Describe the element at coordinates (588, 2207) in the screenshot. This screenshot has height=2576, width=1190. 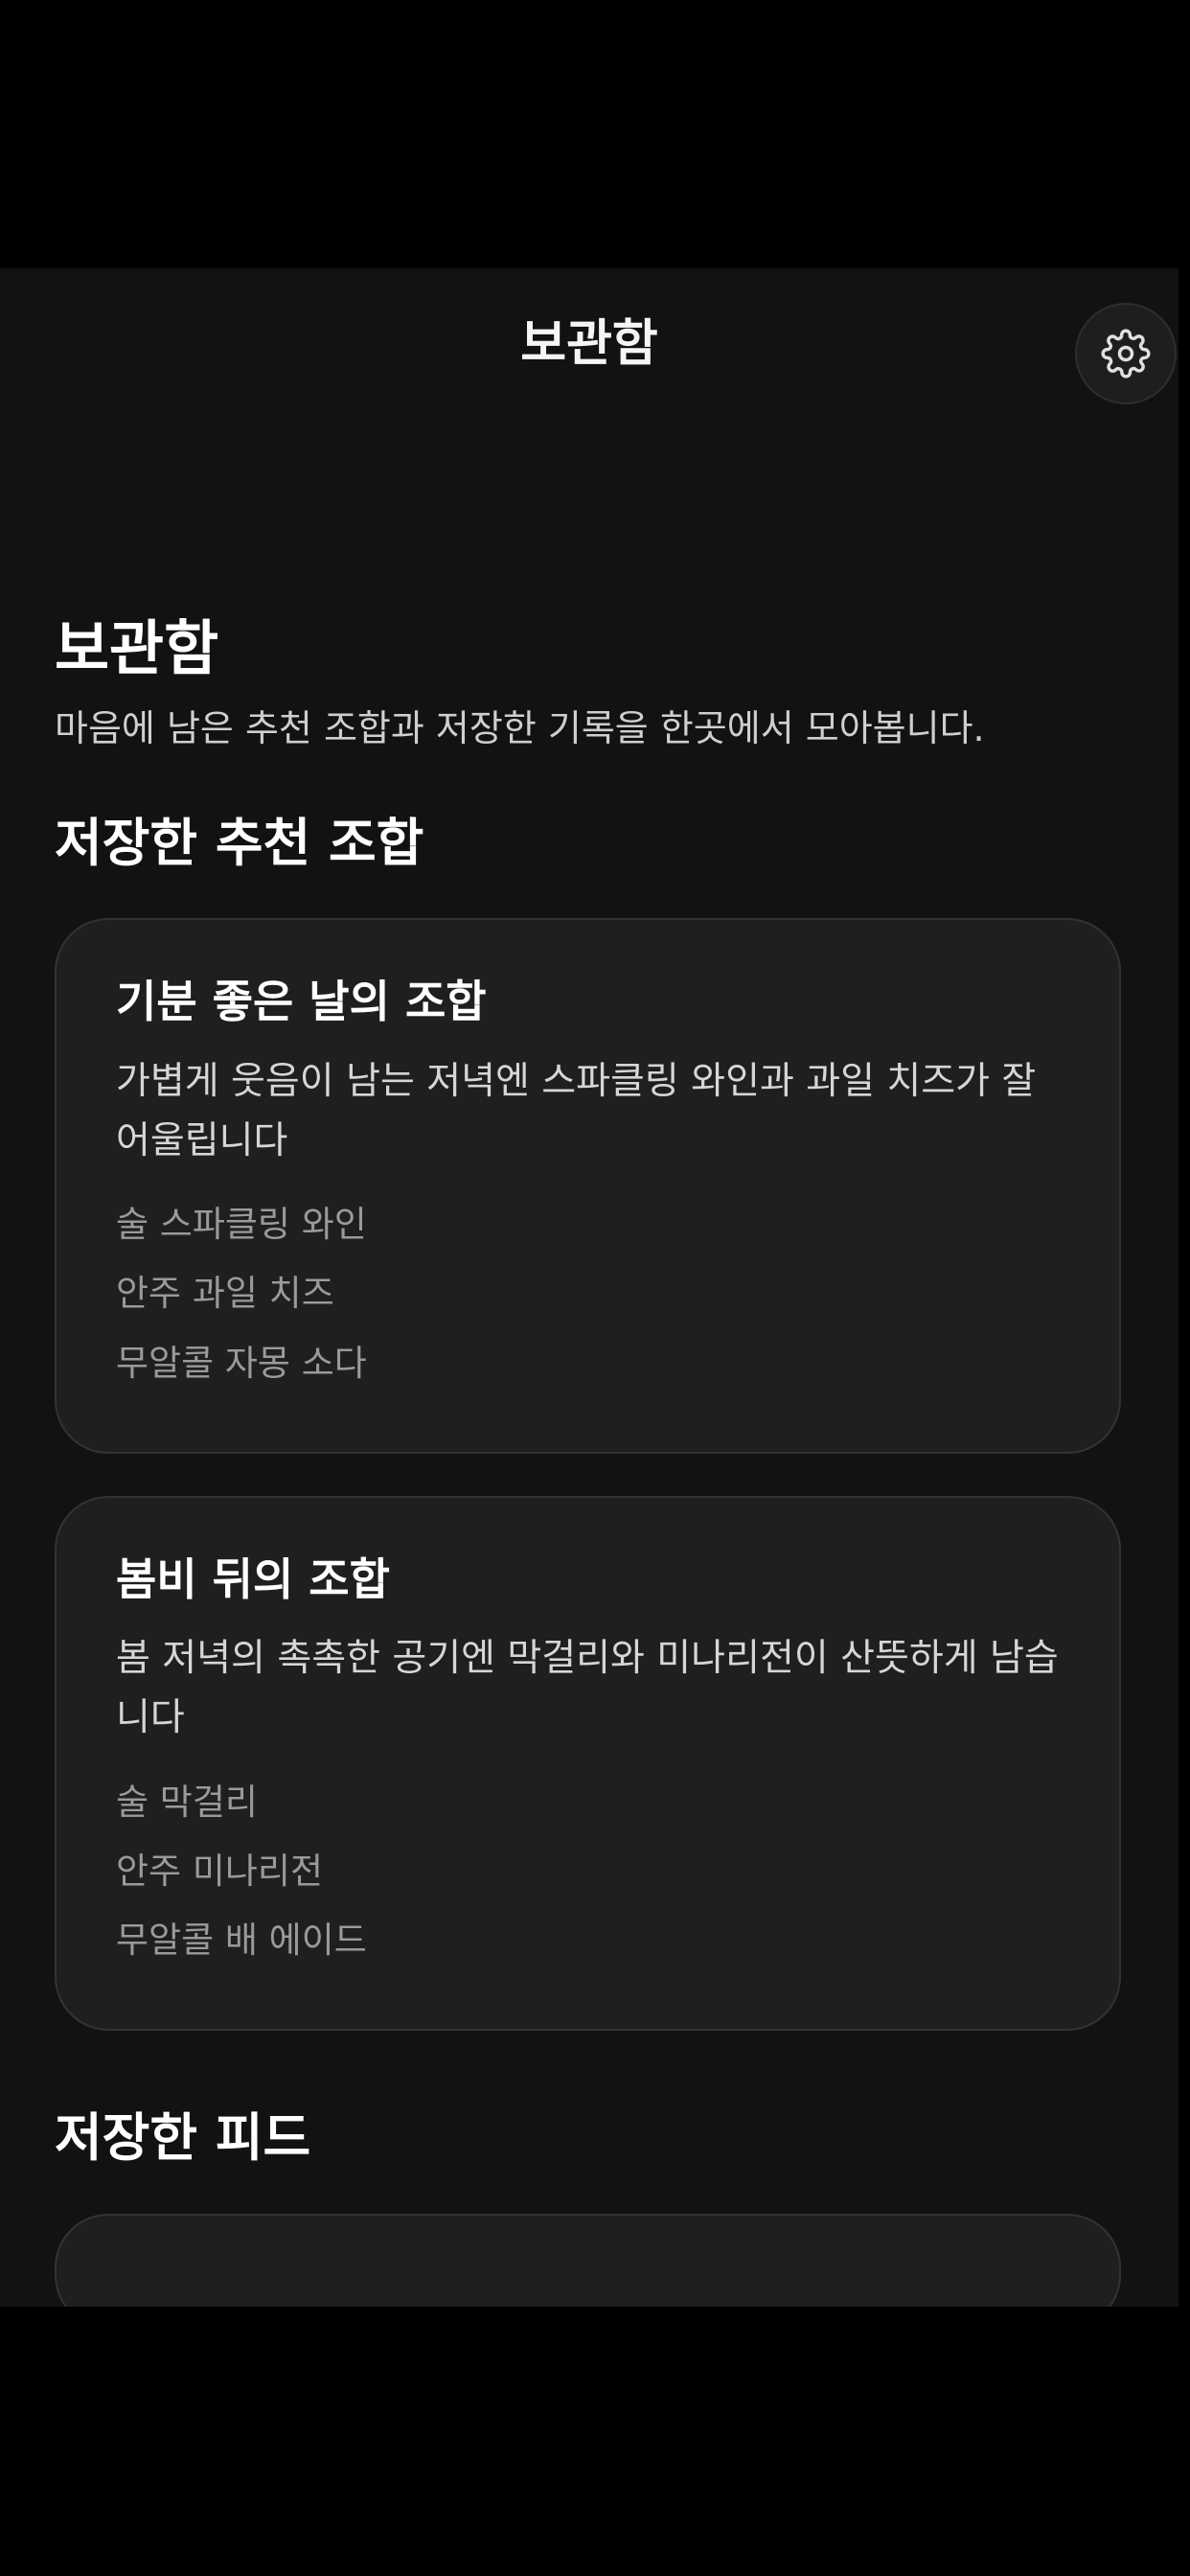
I see `saved-feed-section: 저장한 피드` at that location.